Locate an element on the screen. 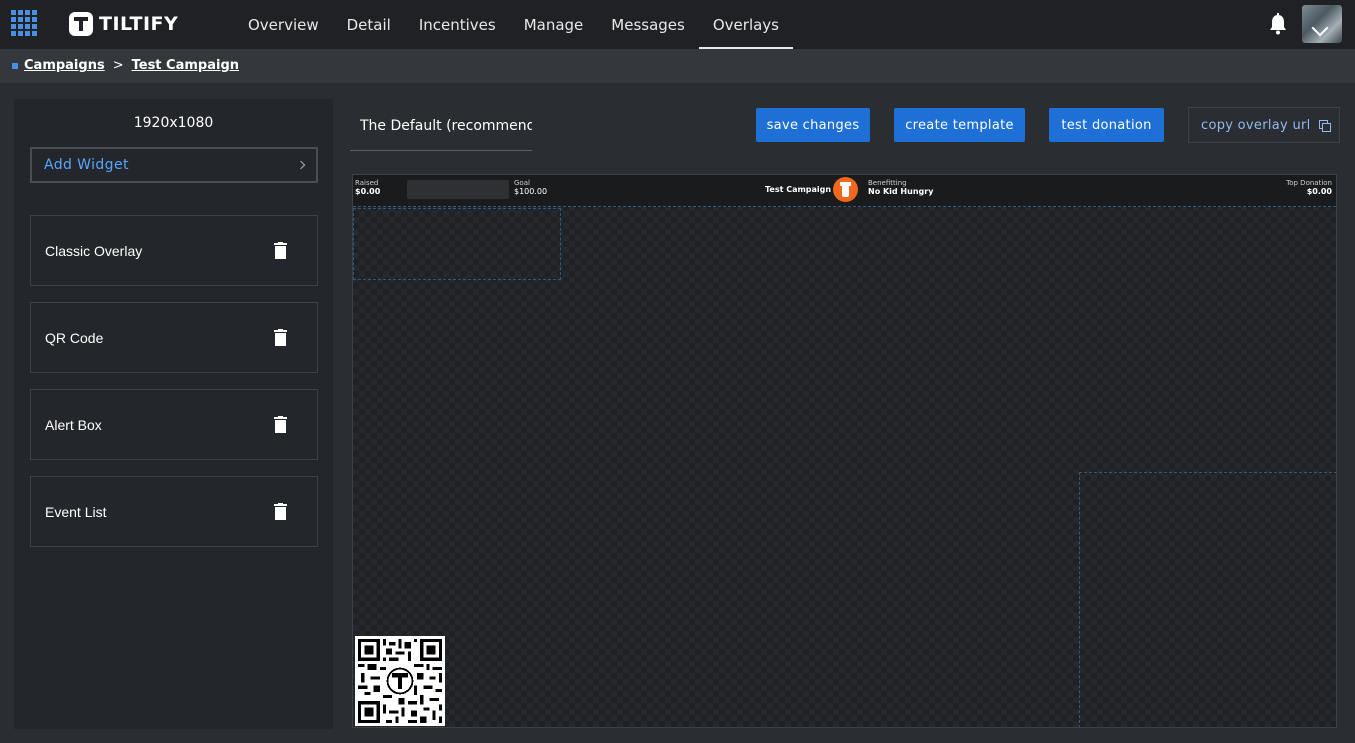  no-kid-hungry-logo-icon is located at coordinates (845, 189).